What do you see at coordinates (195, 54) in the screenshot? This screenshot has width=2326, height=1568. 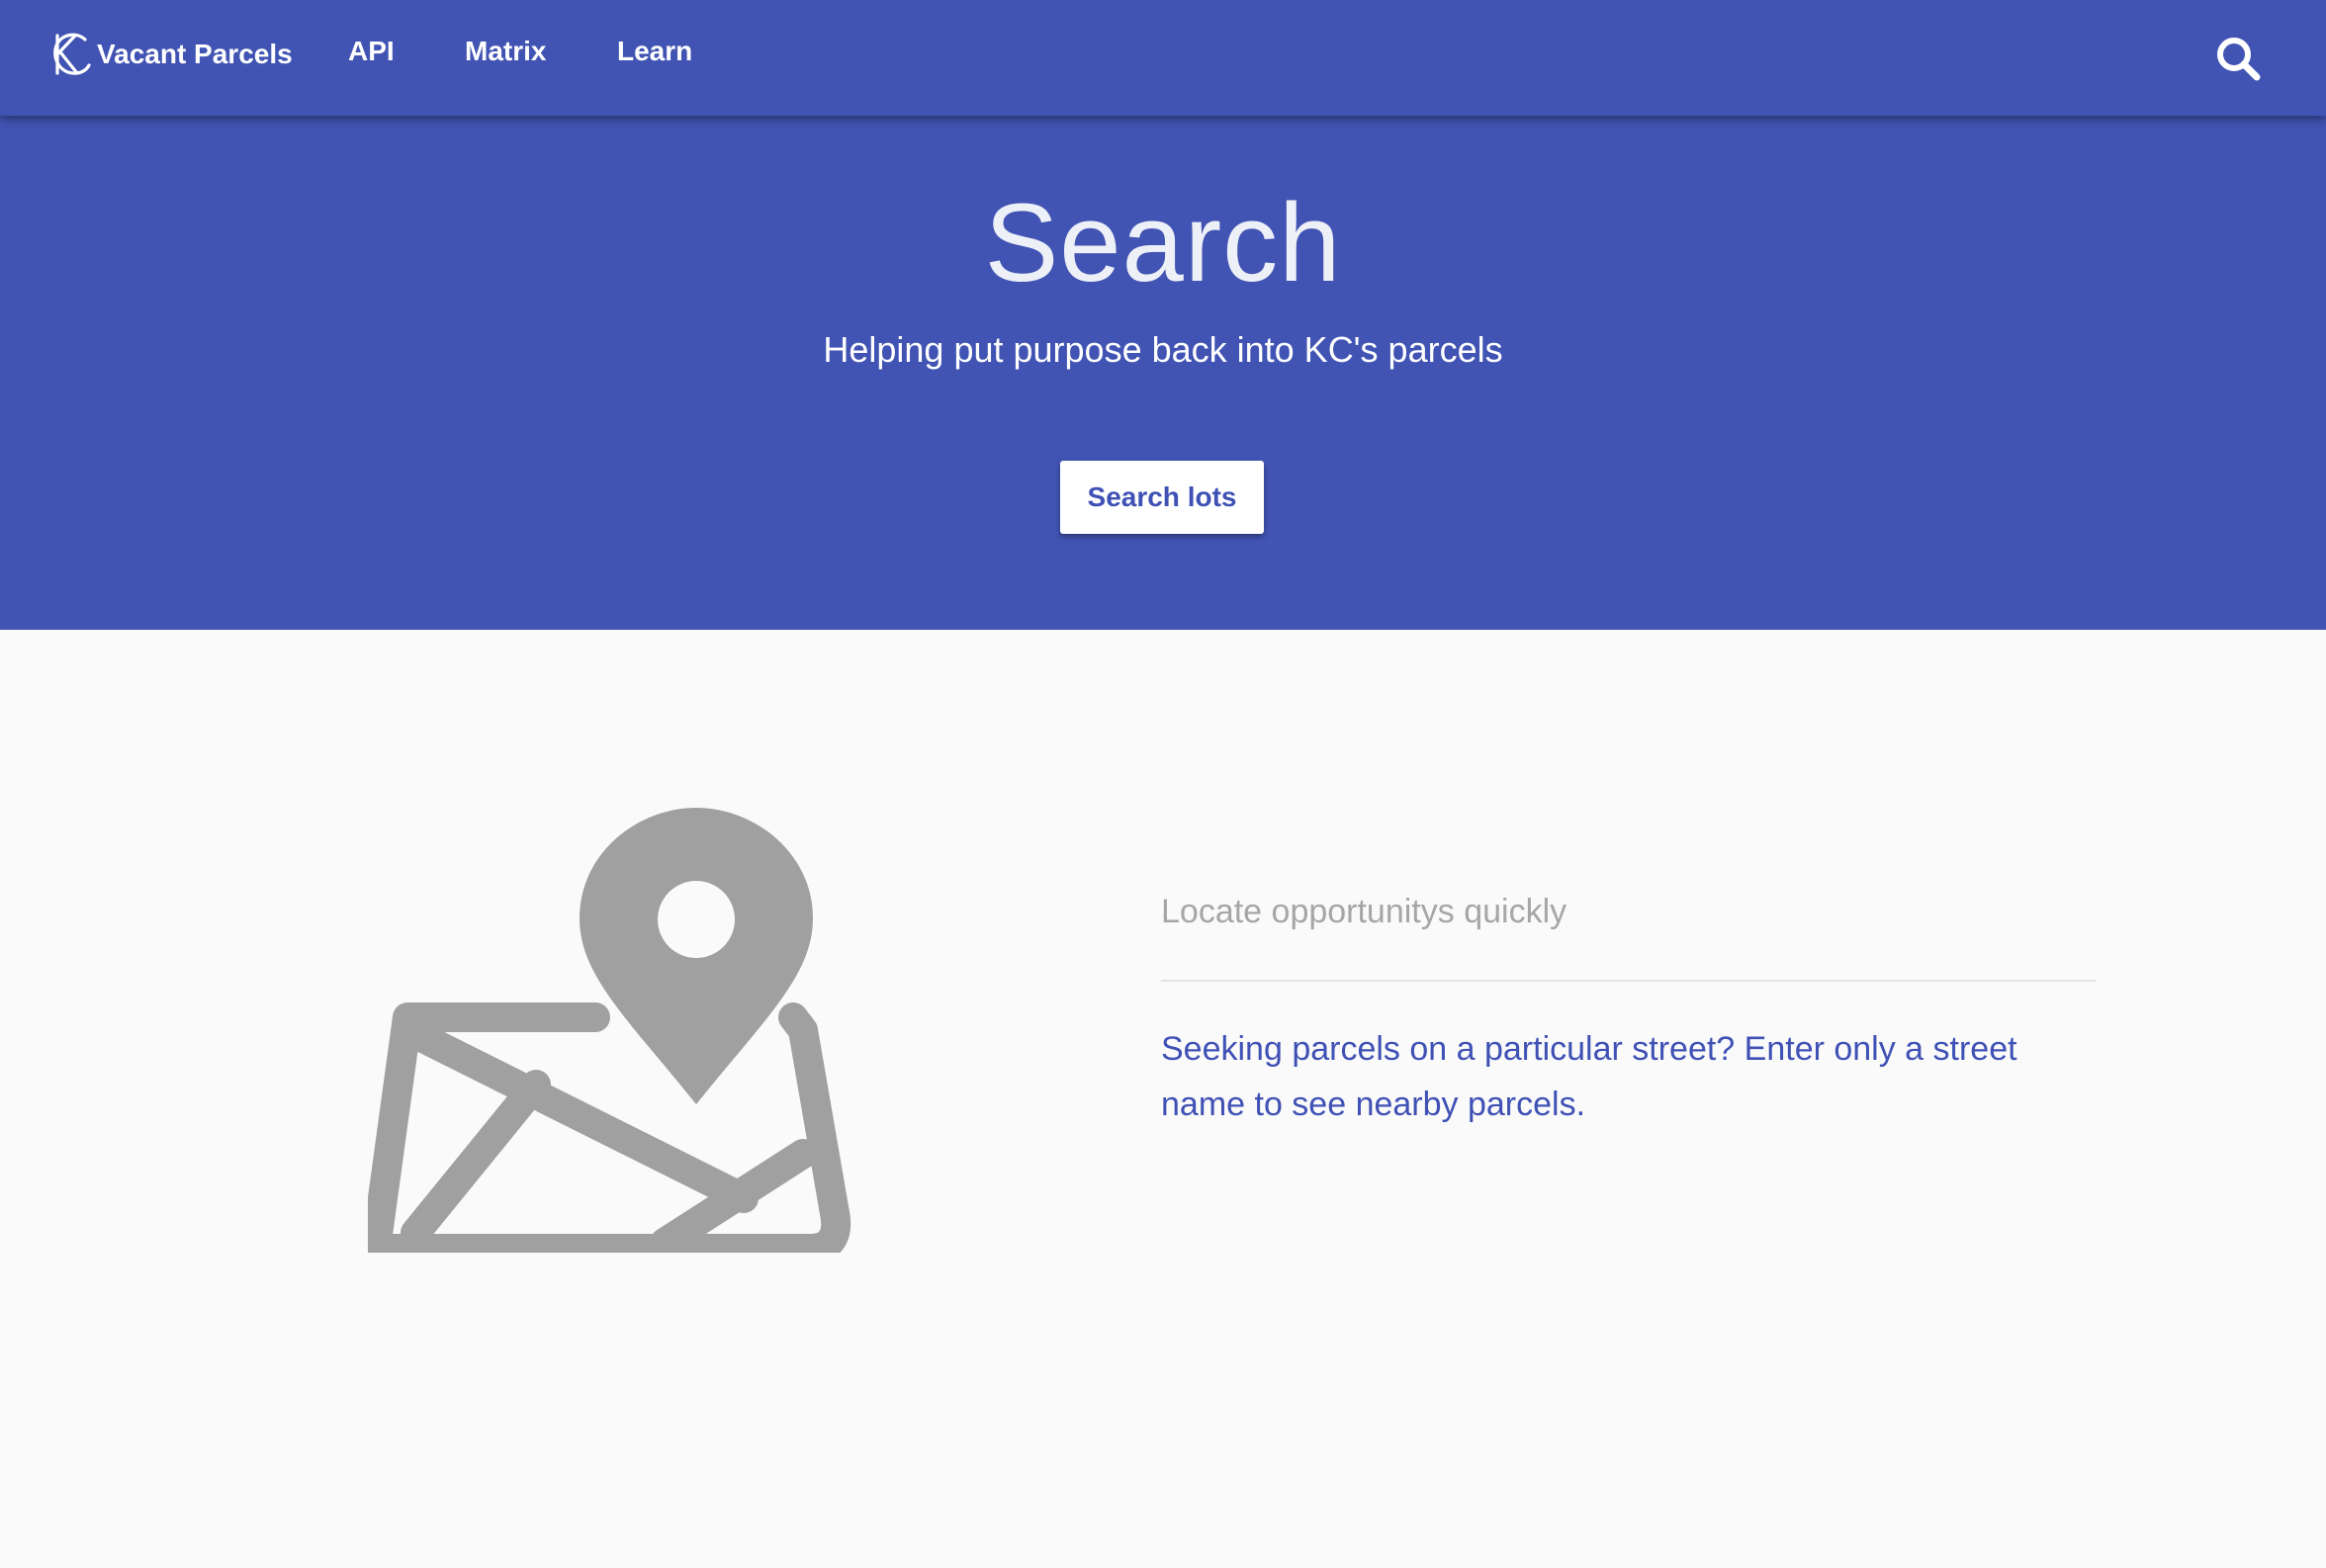 I see `brand-name: Vacant Parcels` at bounding box center [195, 54].